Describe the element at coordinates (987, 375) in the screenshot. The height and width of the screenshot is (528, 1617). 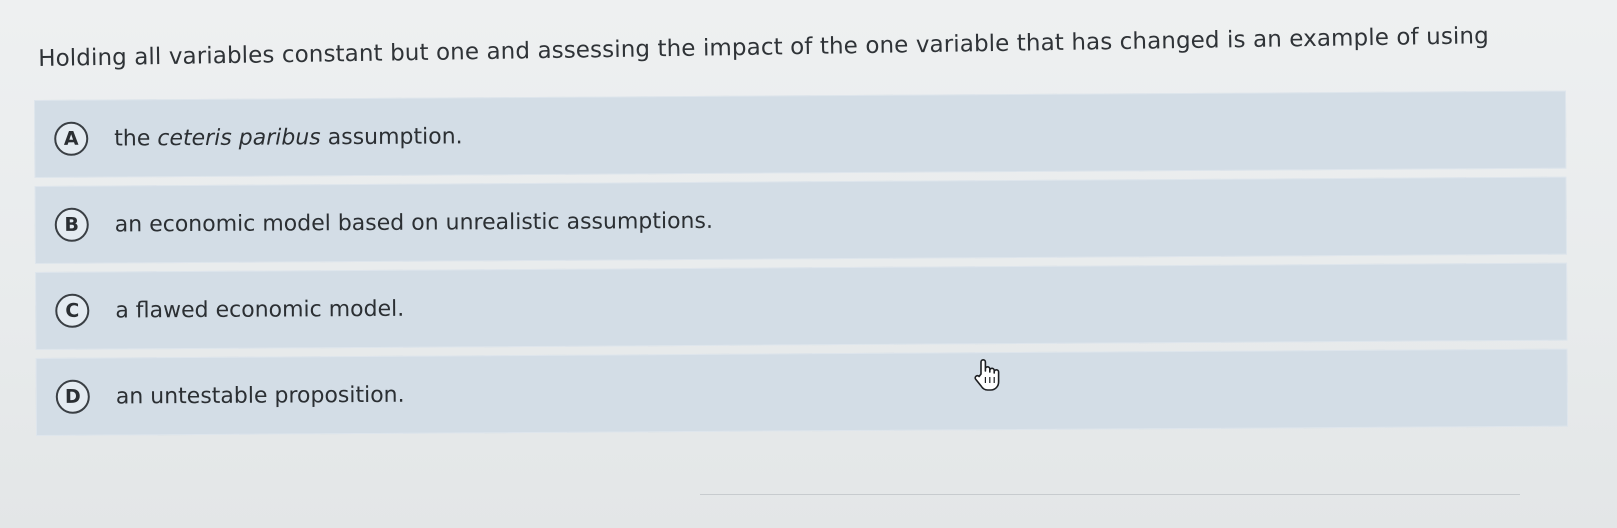
I see `hand-pointer-icon` at that location.